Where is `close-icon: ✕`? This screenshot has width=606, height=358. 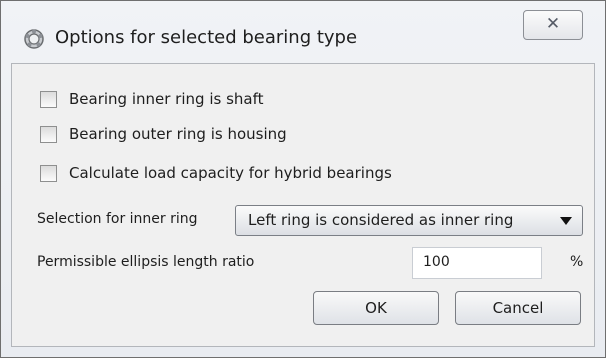
close-icon: ✕ is located at coordinates (553, 24).